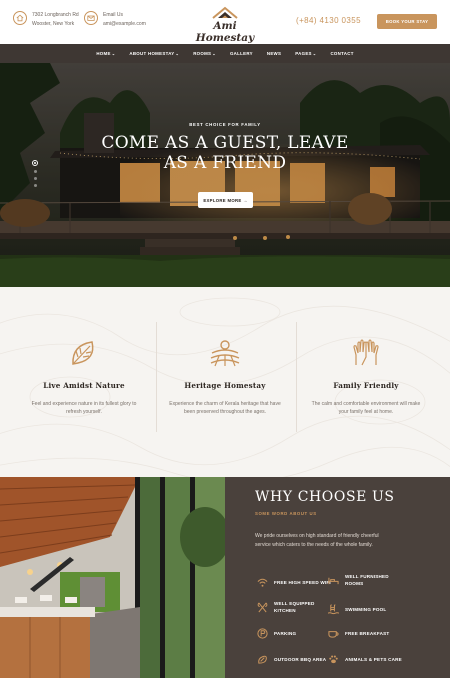 The width and height of the screenshot is (450, 678). I want to click on bbq-icon, so click(262, 659).